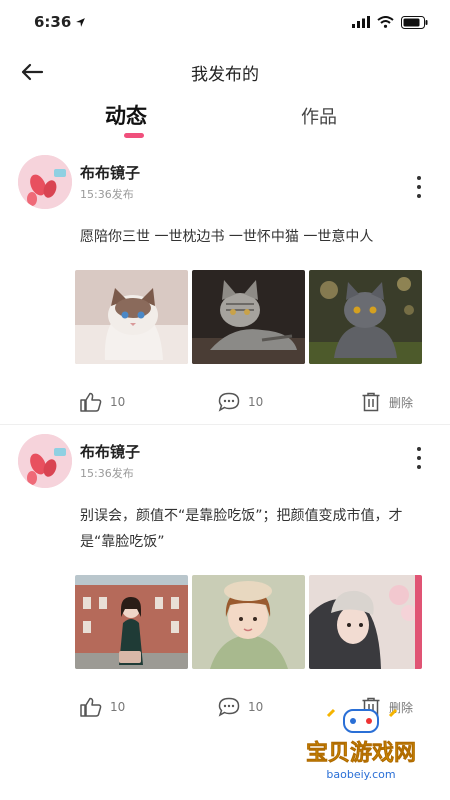  I want to click on post-image-girl-cap, so click(365, 622).